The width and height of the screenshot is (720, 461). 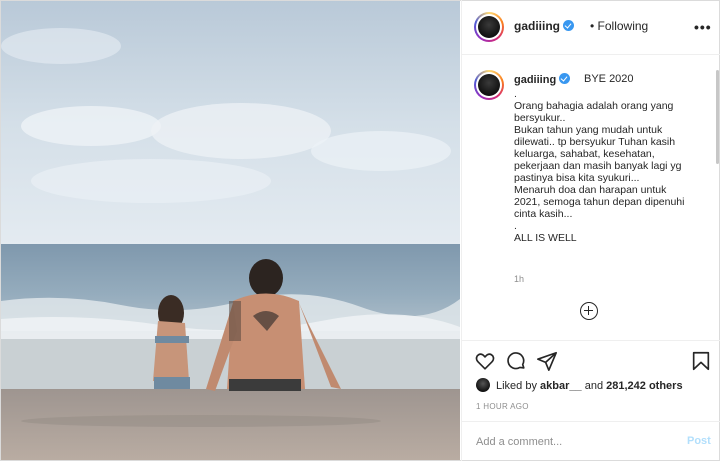 What do you see at coordinates (540, 118) in the screenshot?
I see `caption-line: bersyukur..` at bounding box center [540, 118].